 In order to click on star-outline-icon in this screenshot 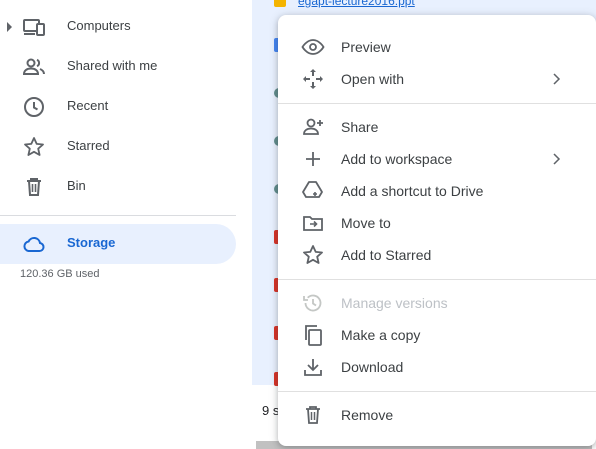, I will do `click(313, 254)`.